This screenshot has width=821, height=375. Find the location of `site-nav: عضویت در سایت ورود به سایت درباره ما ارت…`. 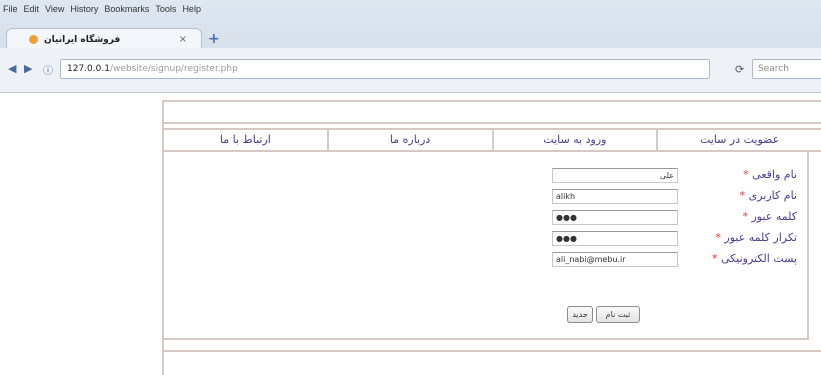

site-nav: عضویت در سایت ورود به سایت درباره ما ارت… is located at coordinates (492, 140).